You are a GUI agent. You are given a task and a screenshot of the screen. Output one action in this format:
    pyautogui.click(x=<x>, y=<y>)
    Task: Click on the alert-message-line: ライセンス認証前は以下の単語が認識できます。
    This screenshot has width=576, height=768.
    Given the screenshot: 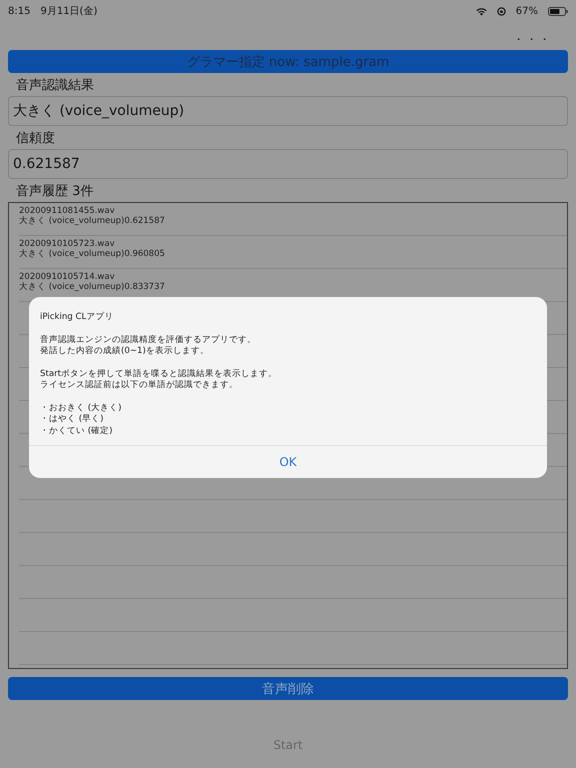 What is the action you would take?
    pyautogui.click(x=139, y=386)
    